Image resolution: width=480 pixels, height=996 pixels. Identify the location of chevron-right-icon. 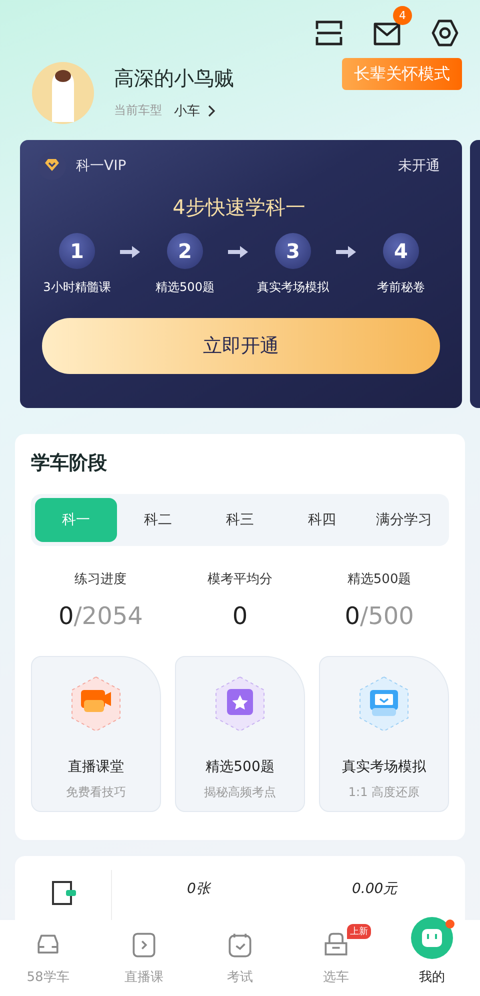
(212, 110).